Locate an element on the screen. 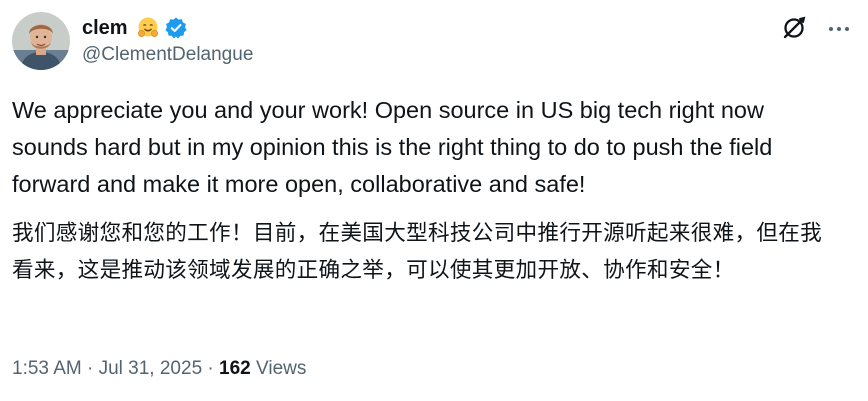  tweet-time: 1:53 AM is located at coordinates (47, 368).